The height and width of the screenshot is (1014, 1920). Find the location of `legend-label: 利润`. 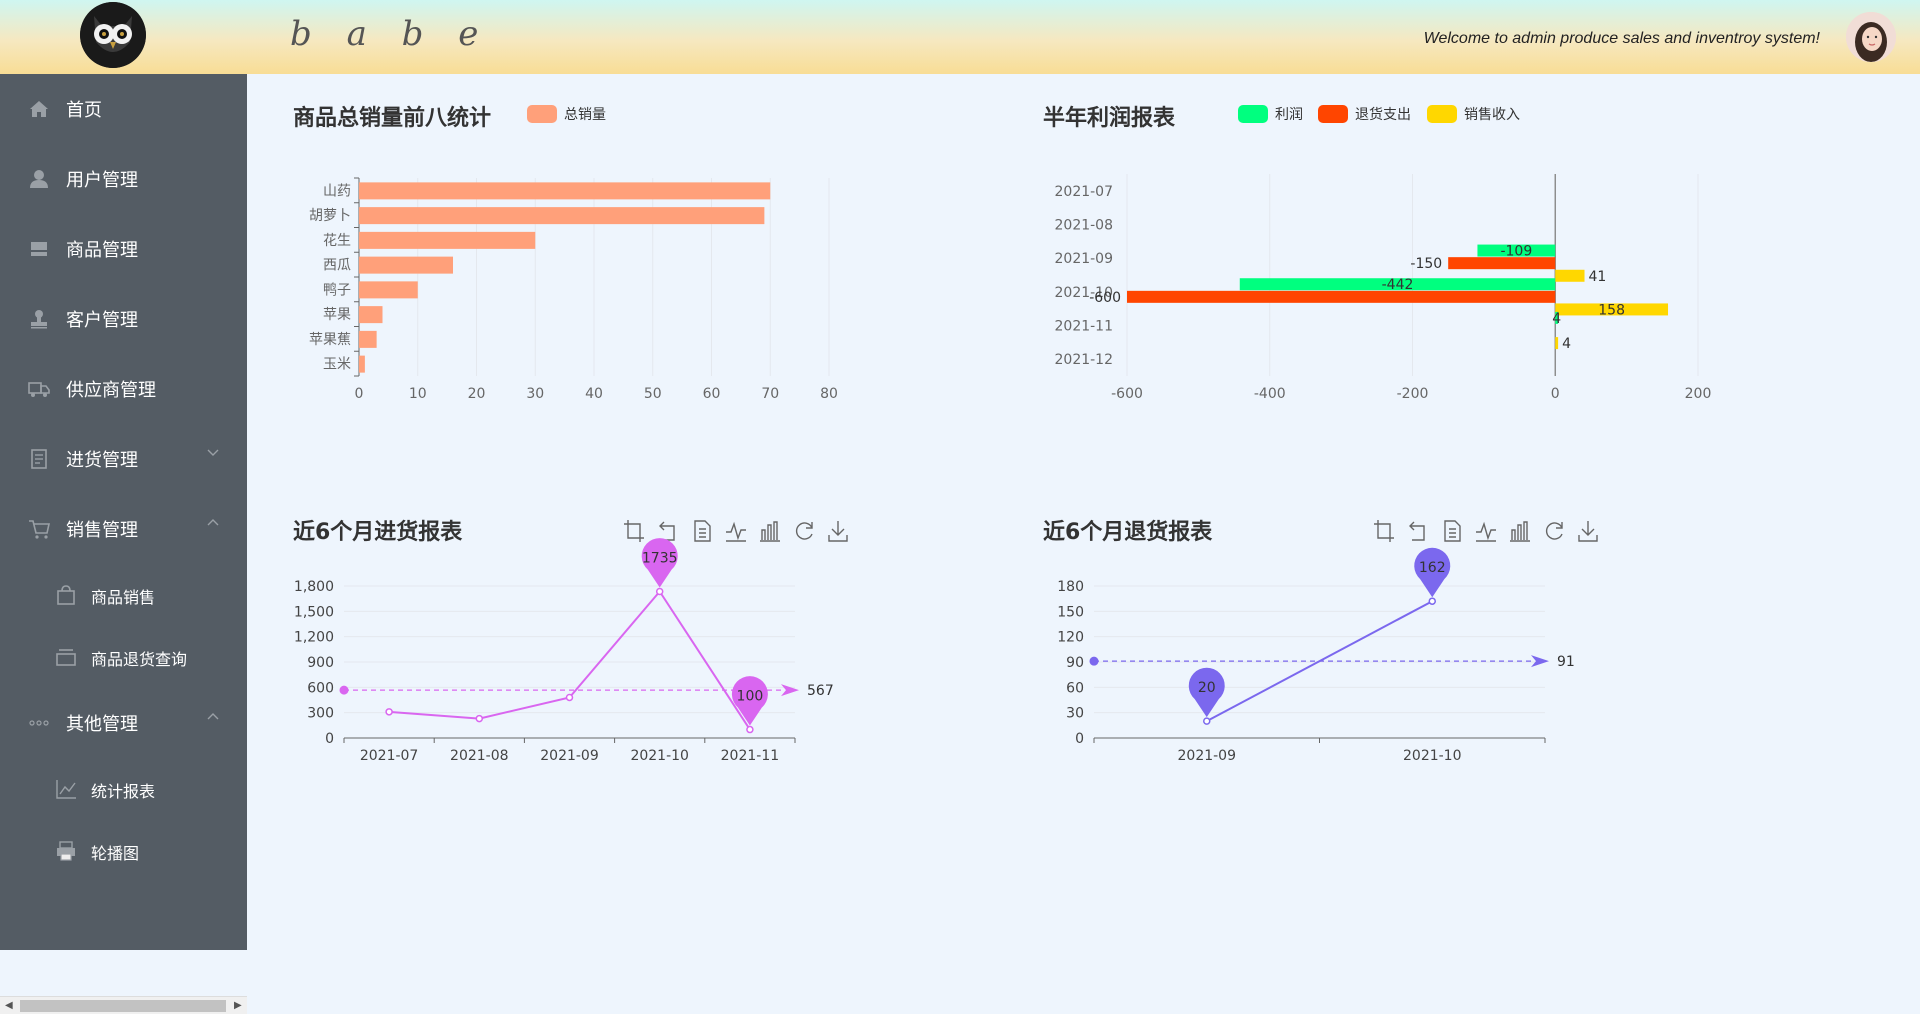

legend-label: 利润 is located at coordinates (1289, 115).